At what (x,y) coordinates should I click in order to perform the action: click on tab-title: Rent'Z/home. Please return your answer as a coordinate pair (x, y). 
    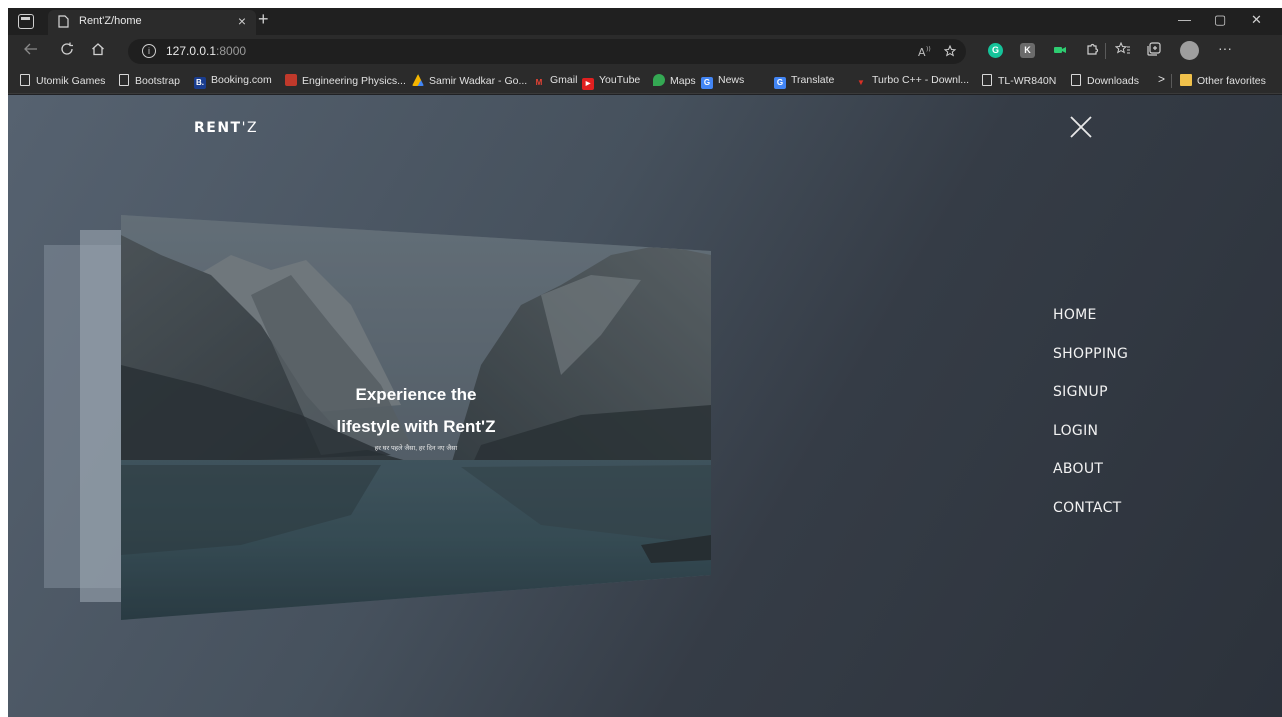
    Looking at the image, I should click on (110, 21).